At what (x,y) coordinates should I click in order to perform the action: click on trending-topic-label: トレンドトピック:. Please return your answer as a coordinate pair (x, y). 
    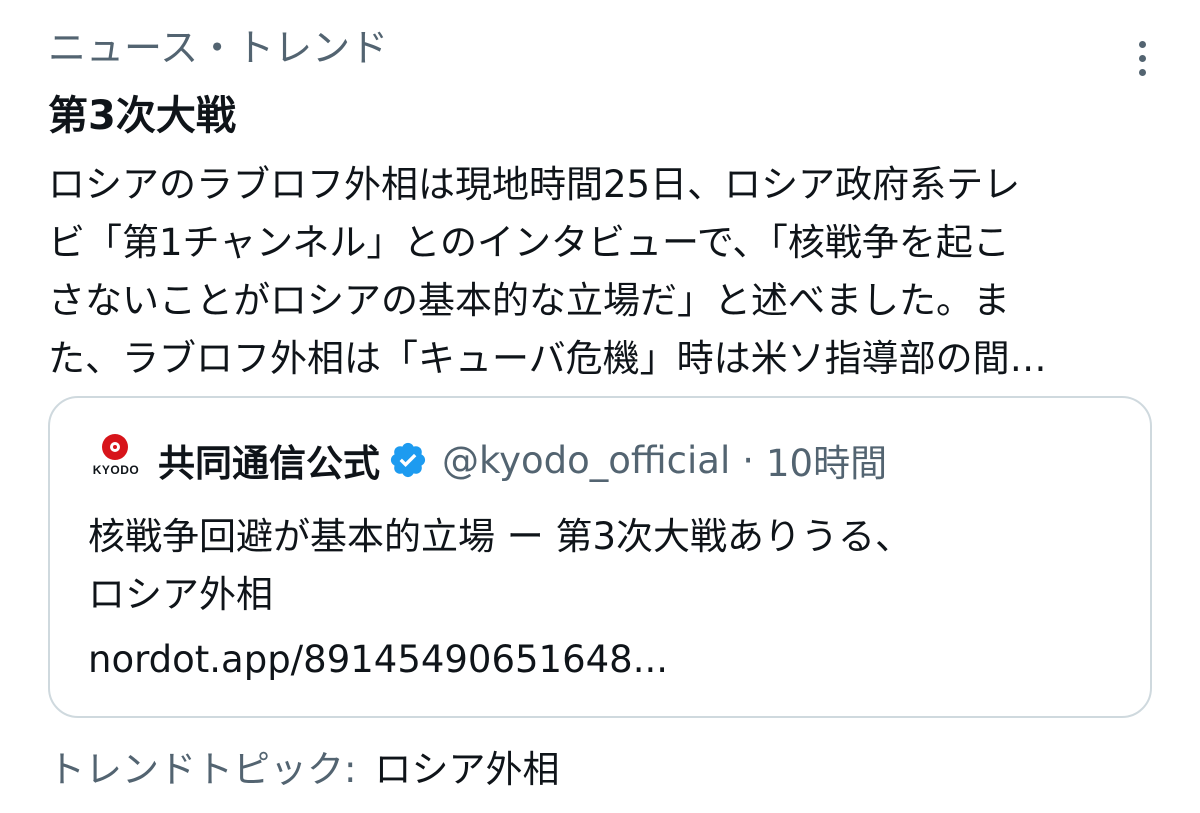
    Looking at the image, I should click on (202, 769).